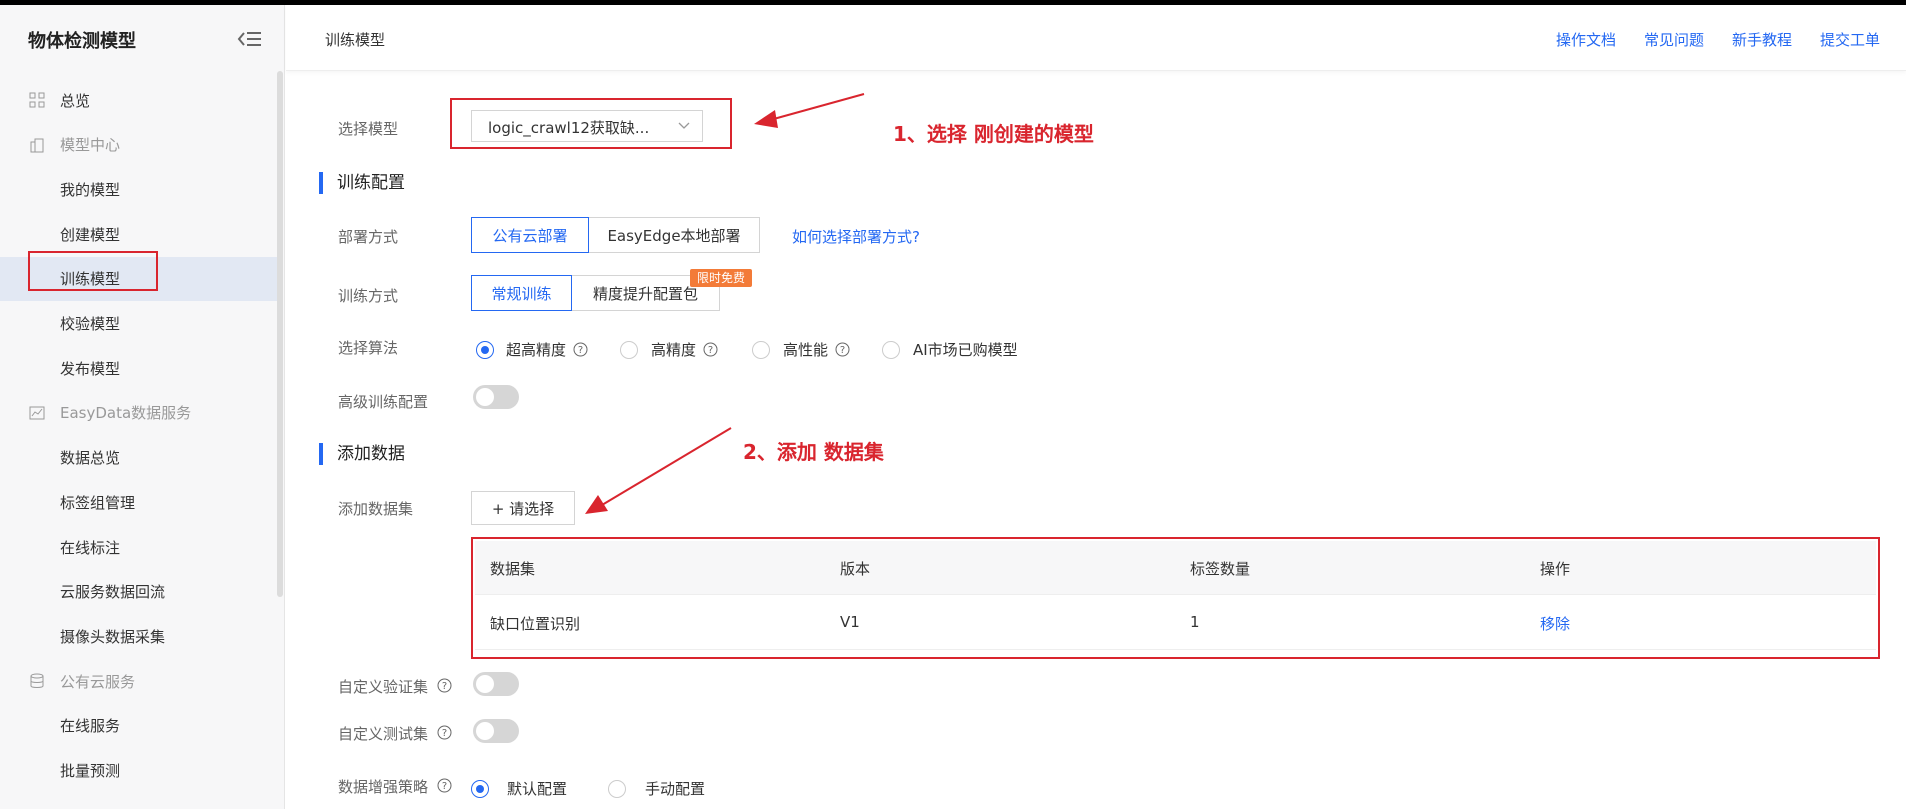 The image size is (1906, 809). I want to click on sidebar-item: 总览, so click(138, 100).